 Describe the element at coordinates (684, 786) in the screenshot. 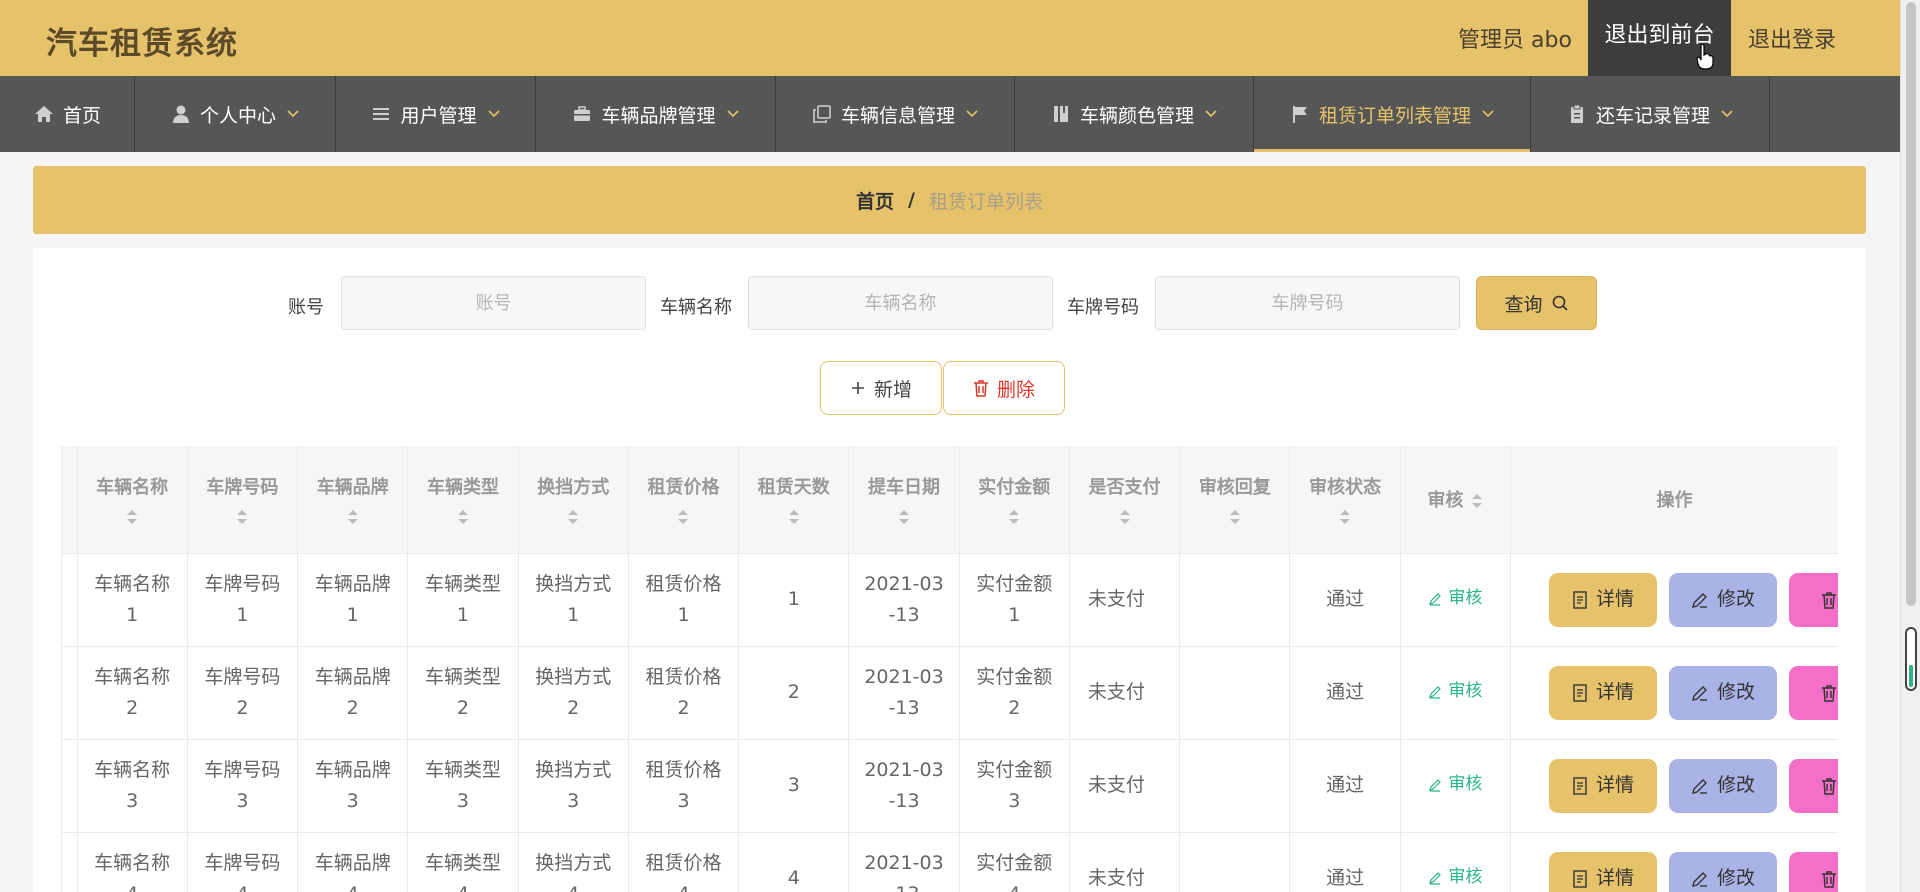

I see `cell-price: 租赁价格 3` at that location.